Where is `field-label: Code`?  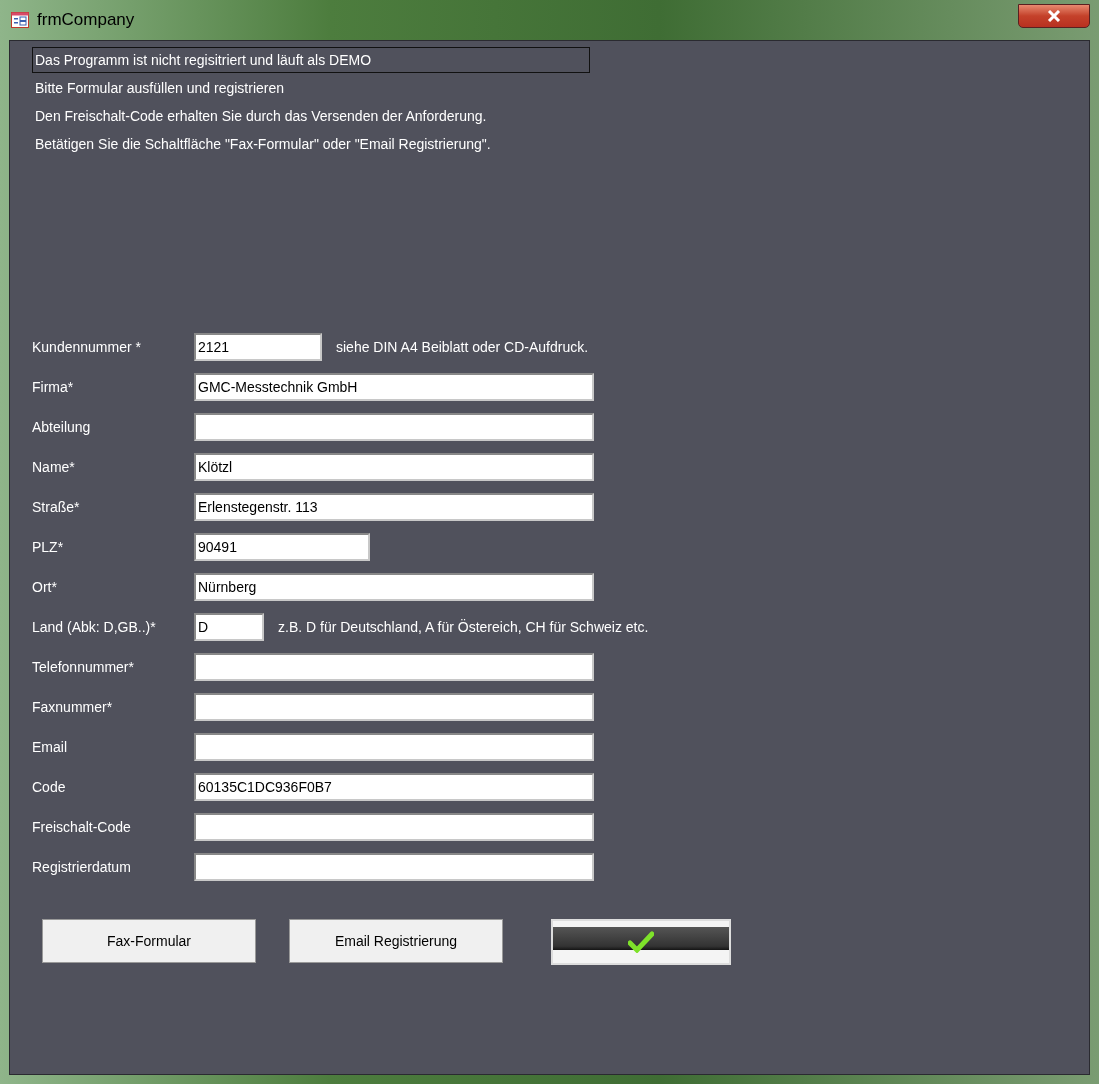 field-label: Code is located at coordinates (49, 787).